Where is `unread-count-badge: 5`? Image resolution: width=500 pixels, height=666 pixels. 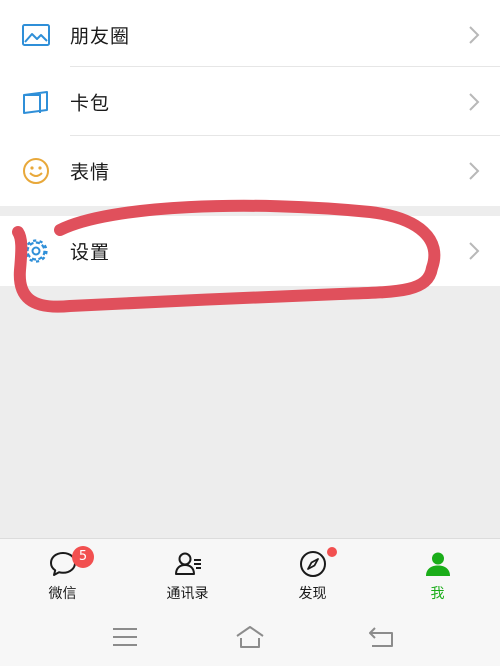
unread-count-badge: 5 is located at coordinates (83, 557).